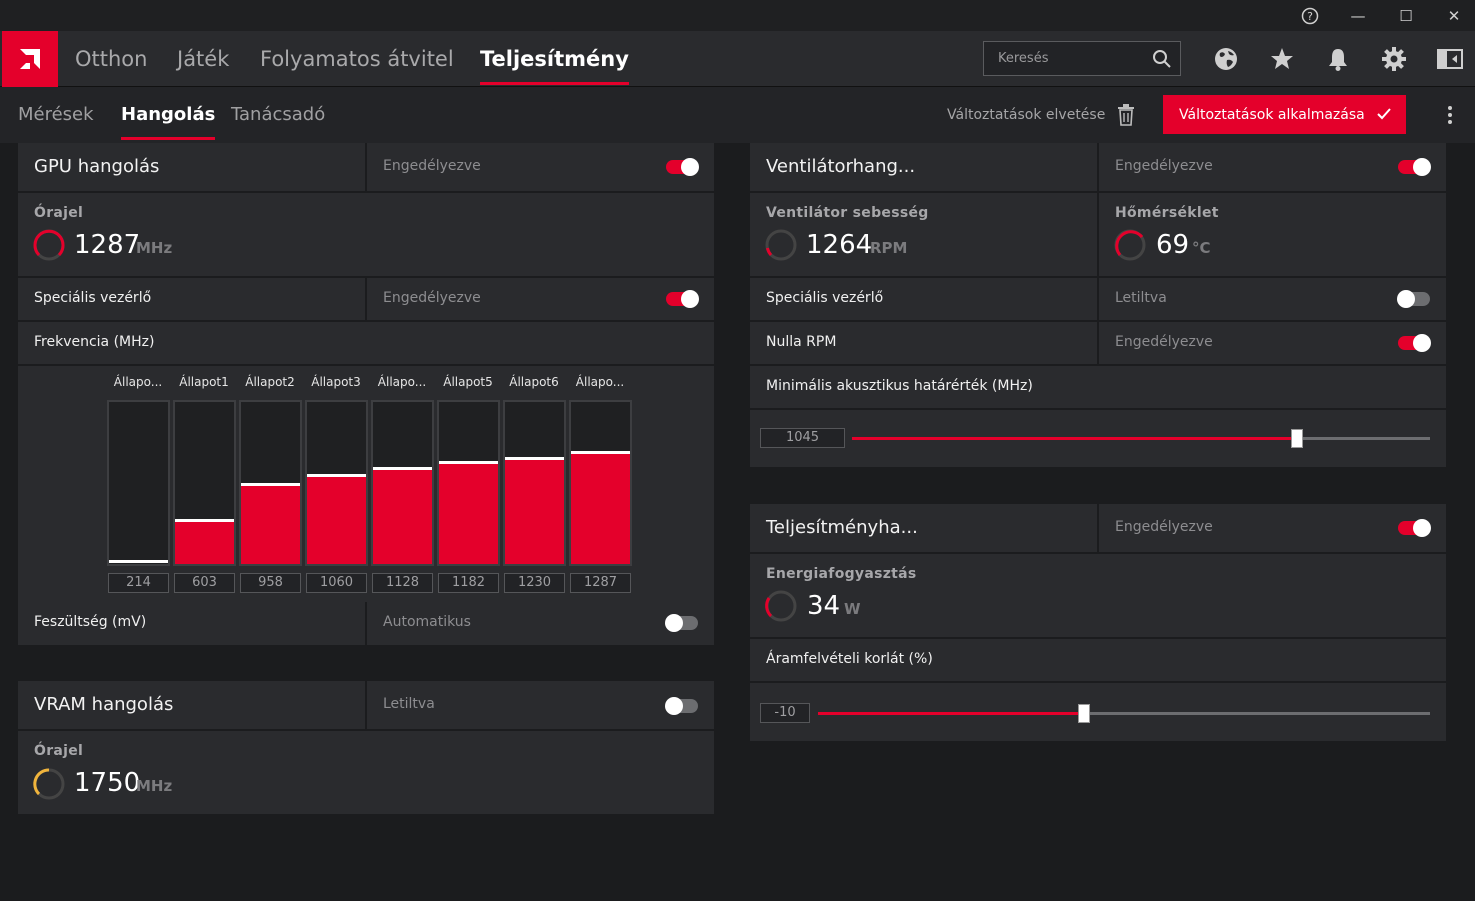 This screenshot has width=1475, height=901. I want to click on sidebar-panel-icon, so click(1450, 59).